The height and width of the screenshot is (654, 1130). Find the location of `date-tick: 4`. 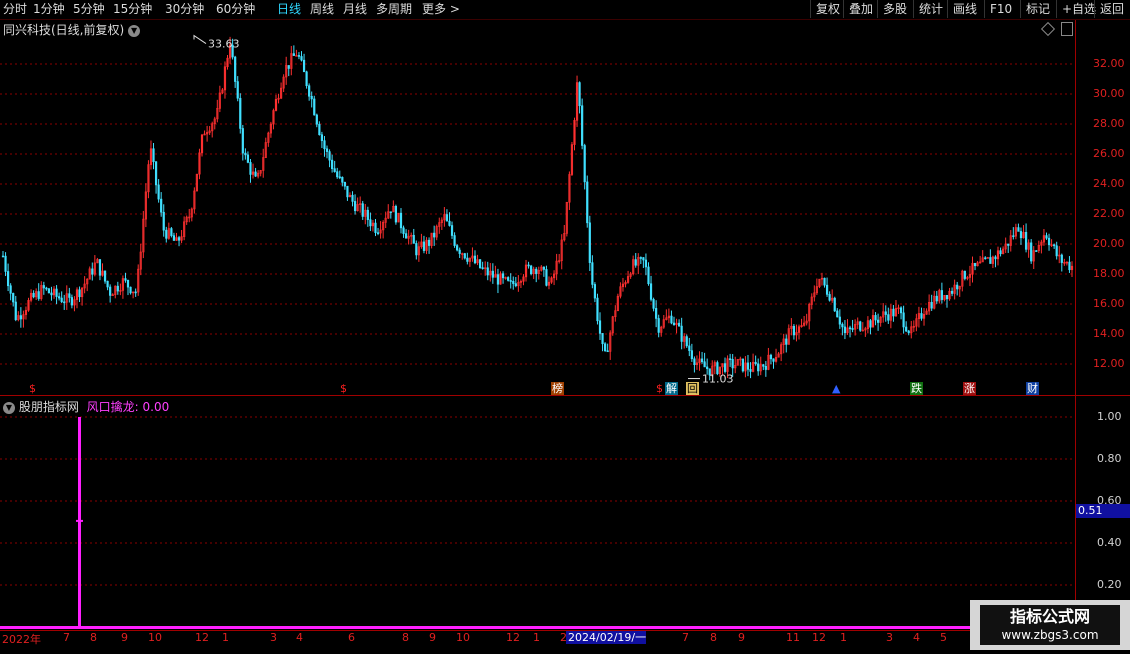

date-tick: 4 is located at coordinates (916, 637).